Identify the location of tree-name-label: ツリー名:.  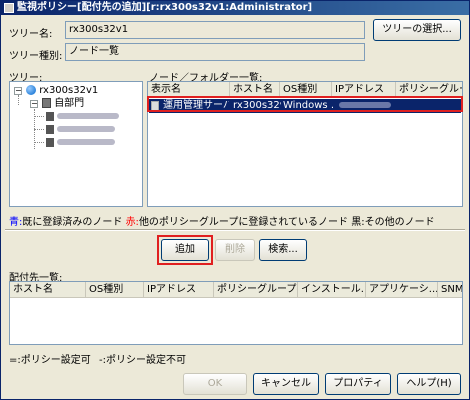
(31, 34).